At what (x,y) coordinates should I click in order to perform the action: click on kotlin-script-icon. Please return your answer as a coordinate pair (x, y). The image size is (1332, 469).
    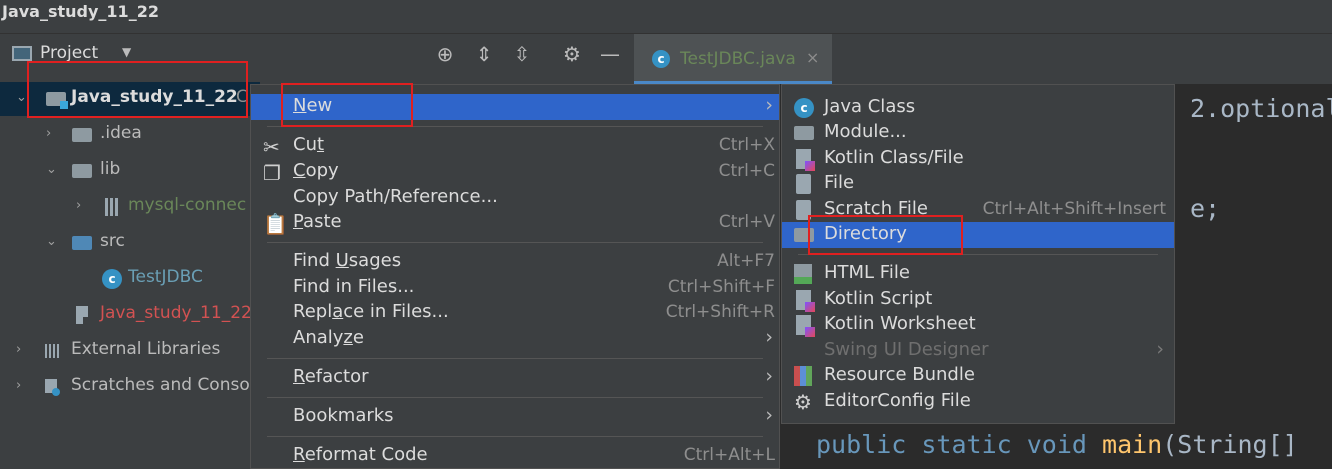
    Looking at the image, I should click on (805, 301).